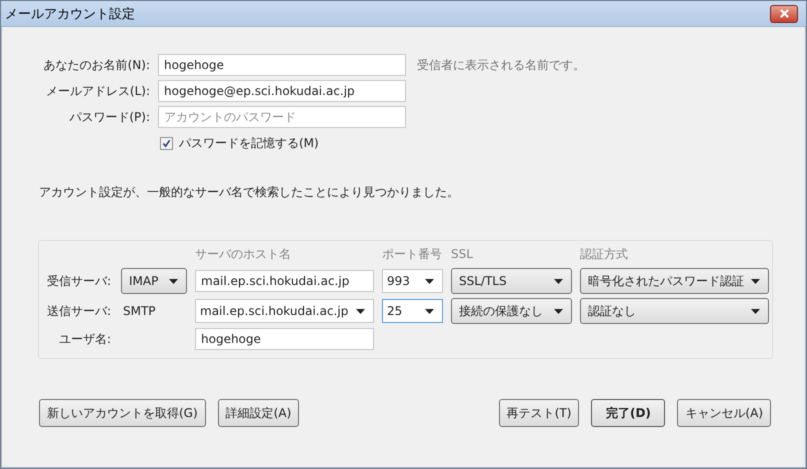 The image size is (807, 469). I want to click on protocol-label: SMTP, so click(139, 311).